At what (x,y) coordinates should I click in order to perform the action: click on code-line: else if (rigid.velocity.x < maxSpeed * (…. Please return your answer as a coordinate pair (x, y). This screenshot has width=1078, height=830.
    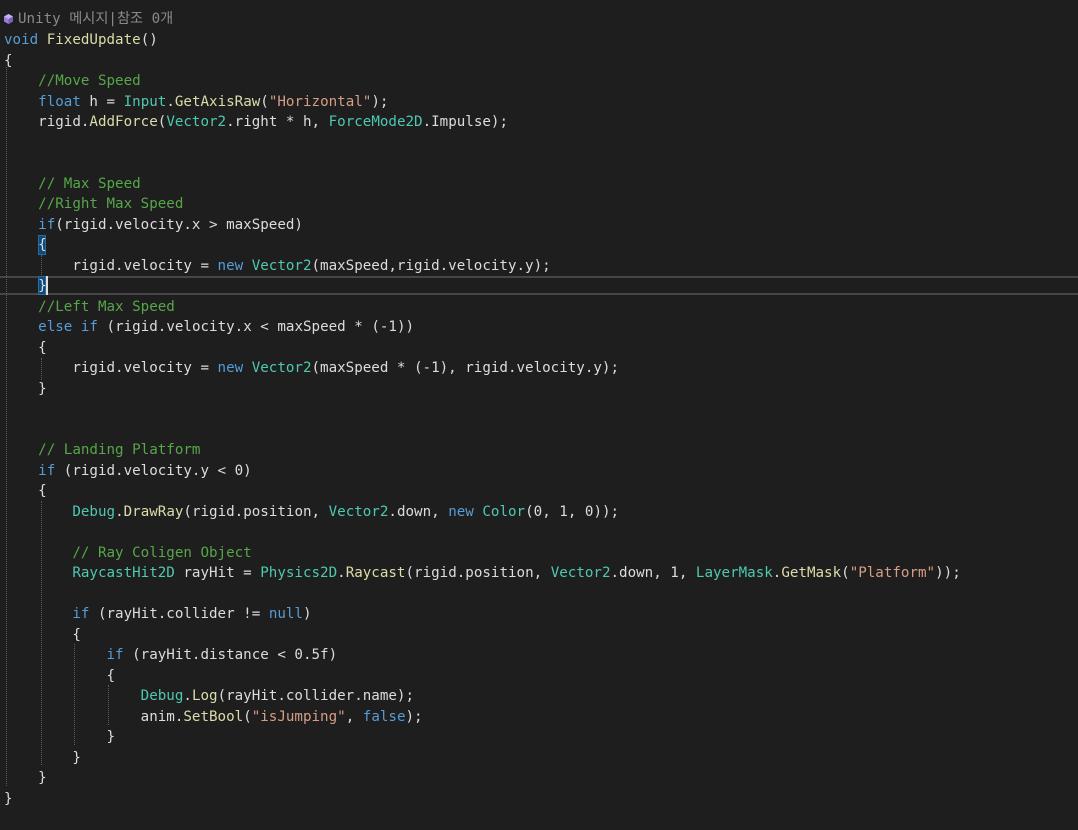
    Looking at the image, I should click on (209, 327).